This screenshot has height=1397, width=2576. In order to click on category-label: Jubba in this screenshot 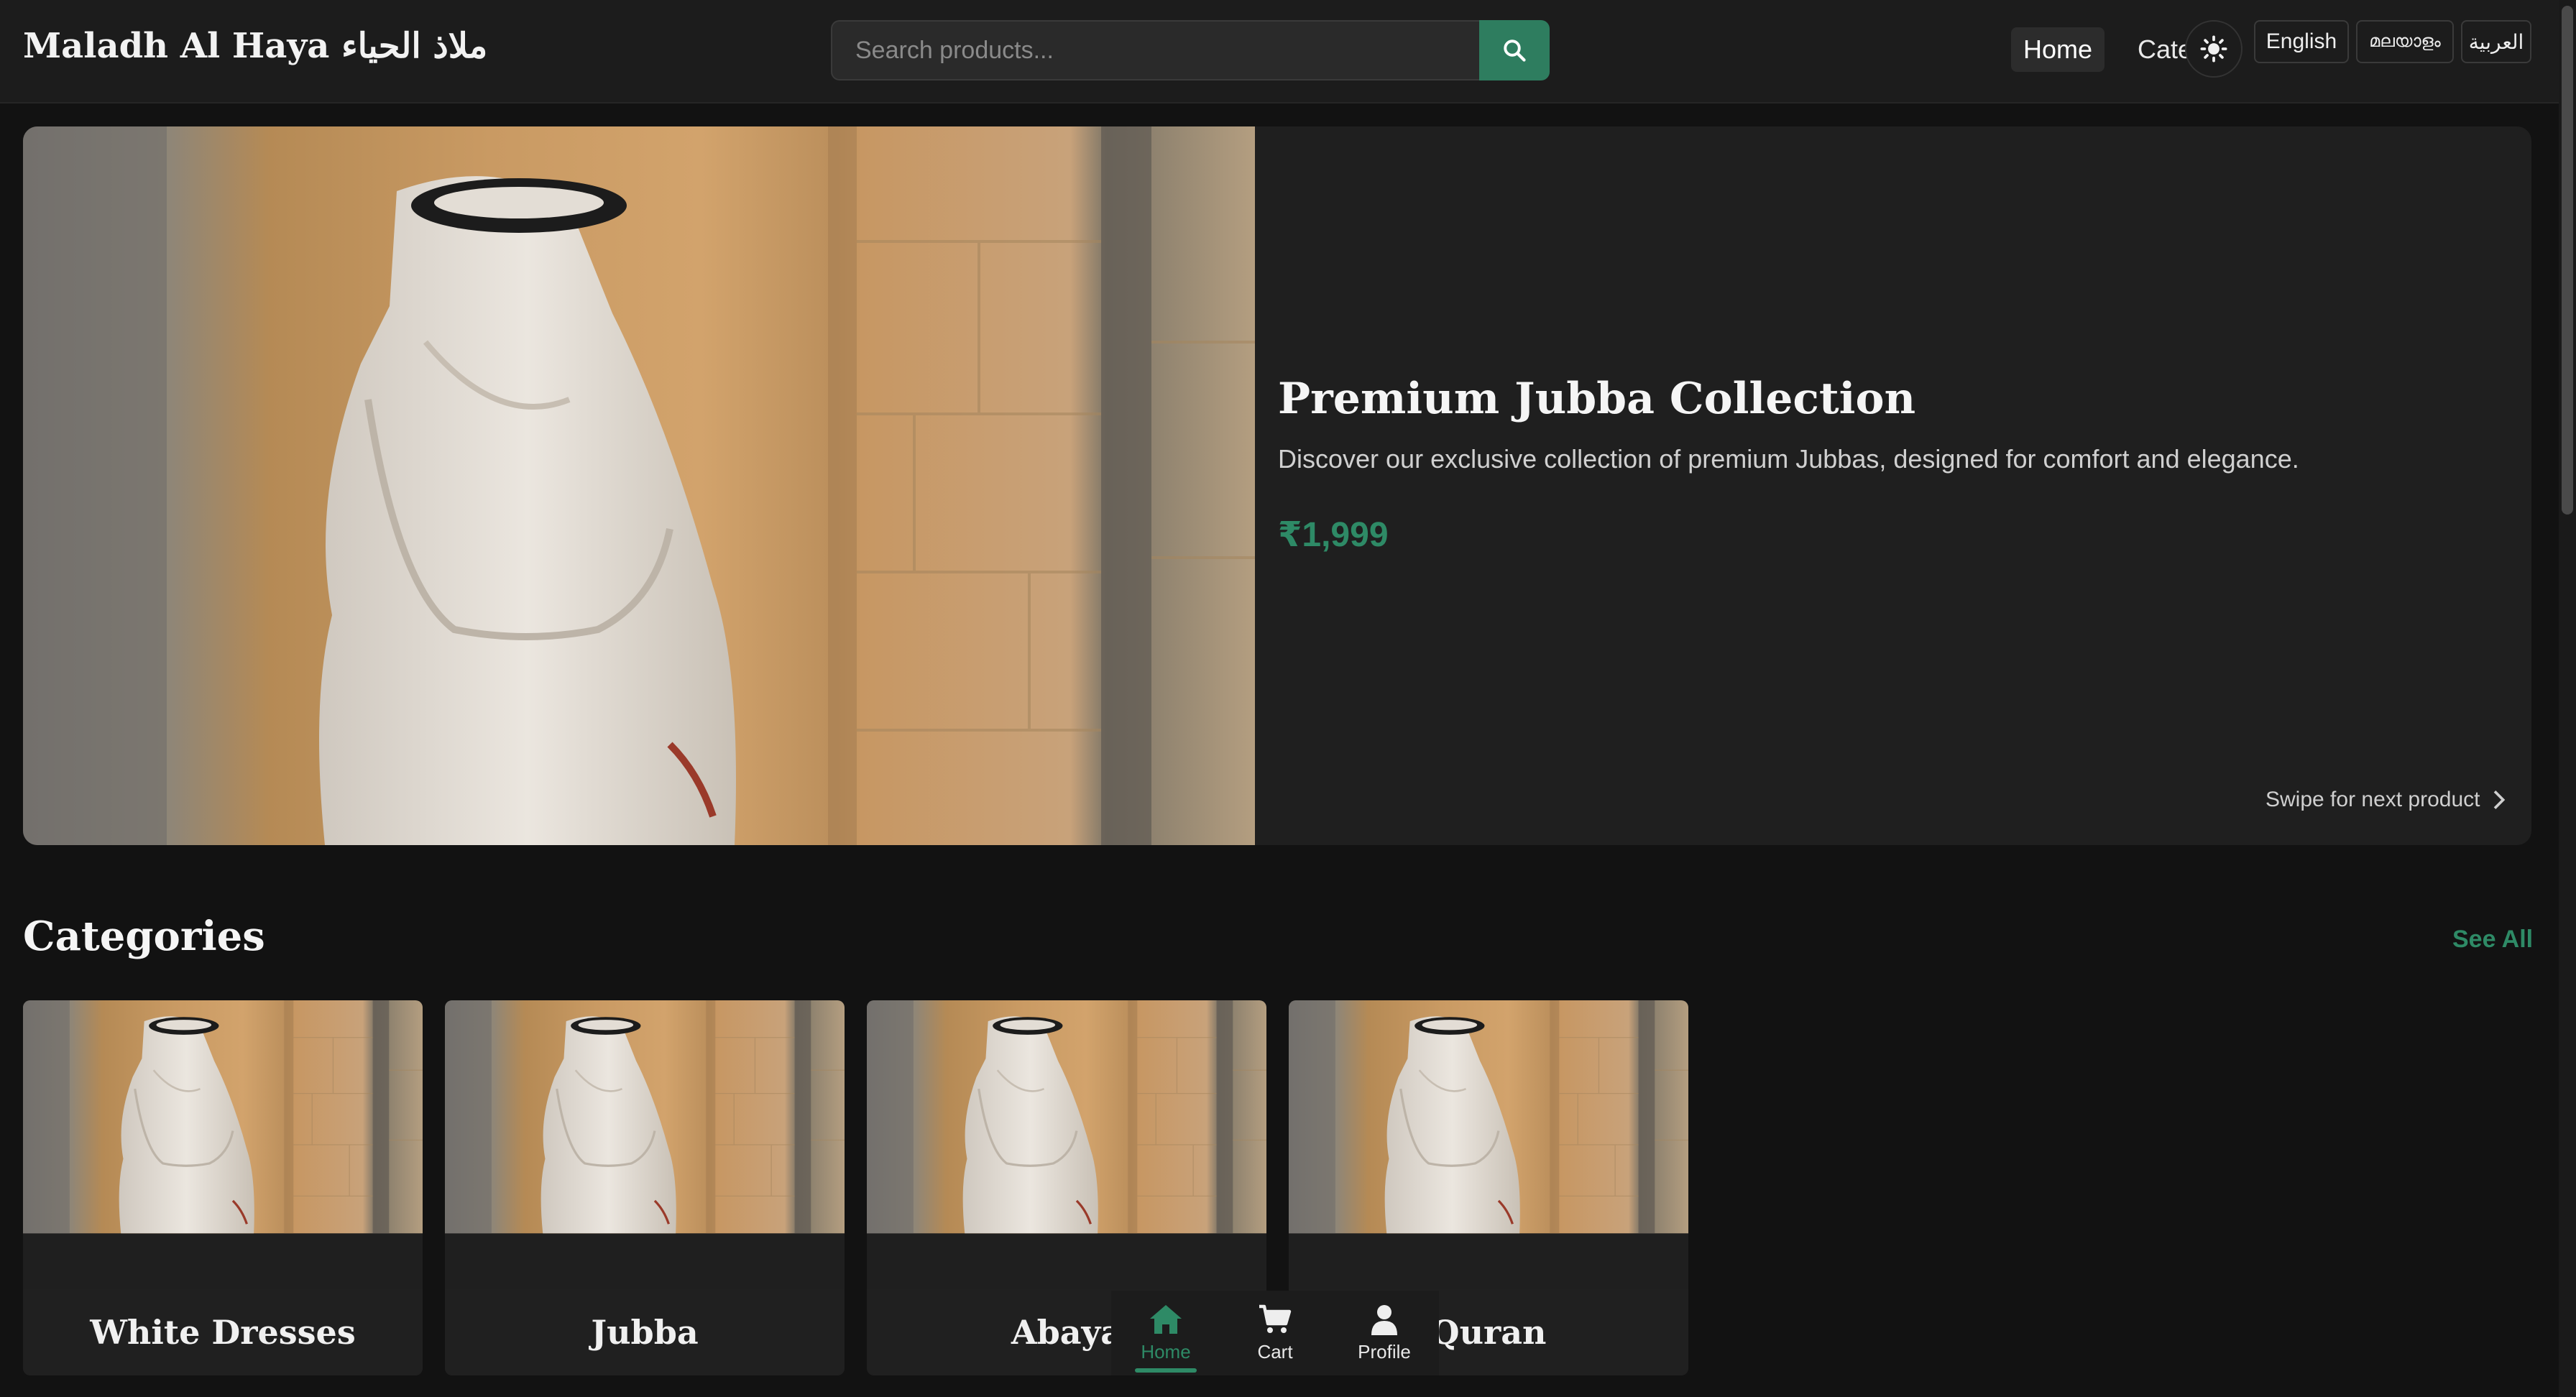, I will do `click(645, 1332)`.